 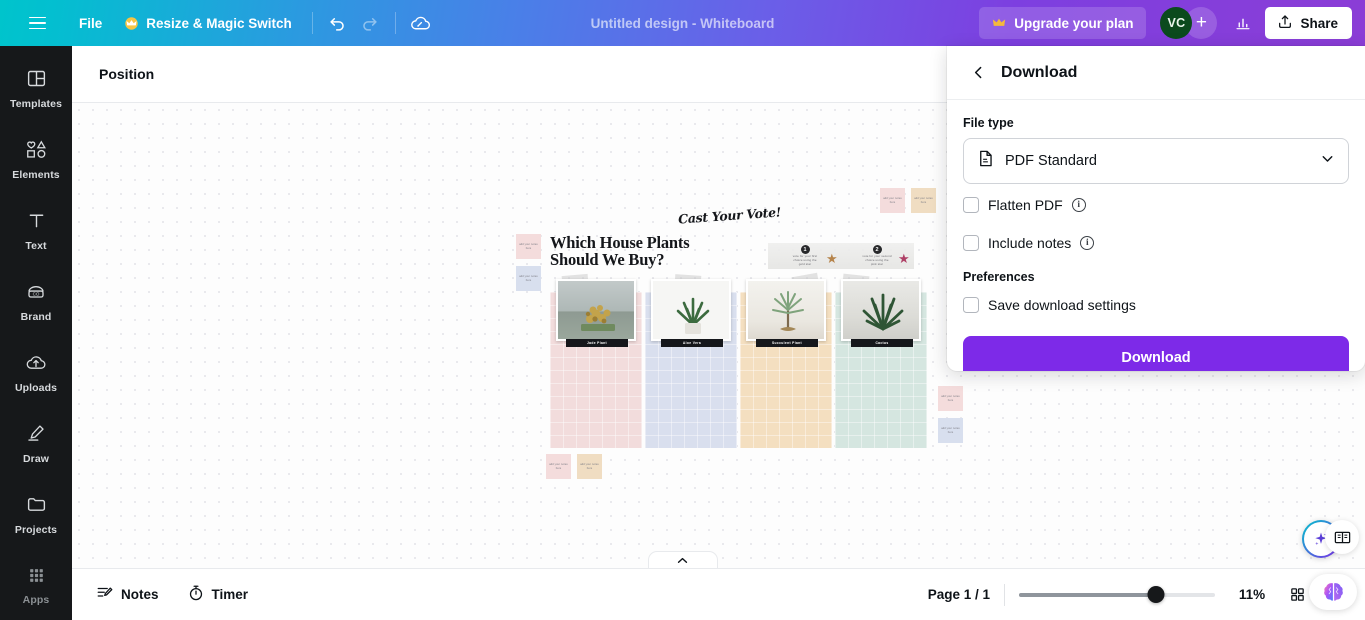 I want to click on notes-button: Notes, so click(x=127, y=595).